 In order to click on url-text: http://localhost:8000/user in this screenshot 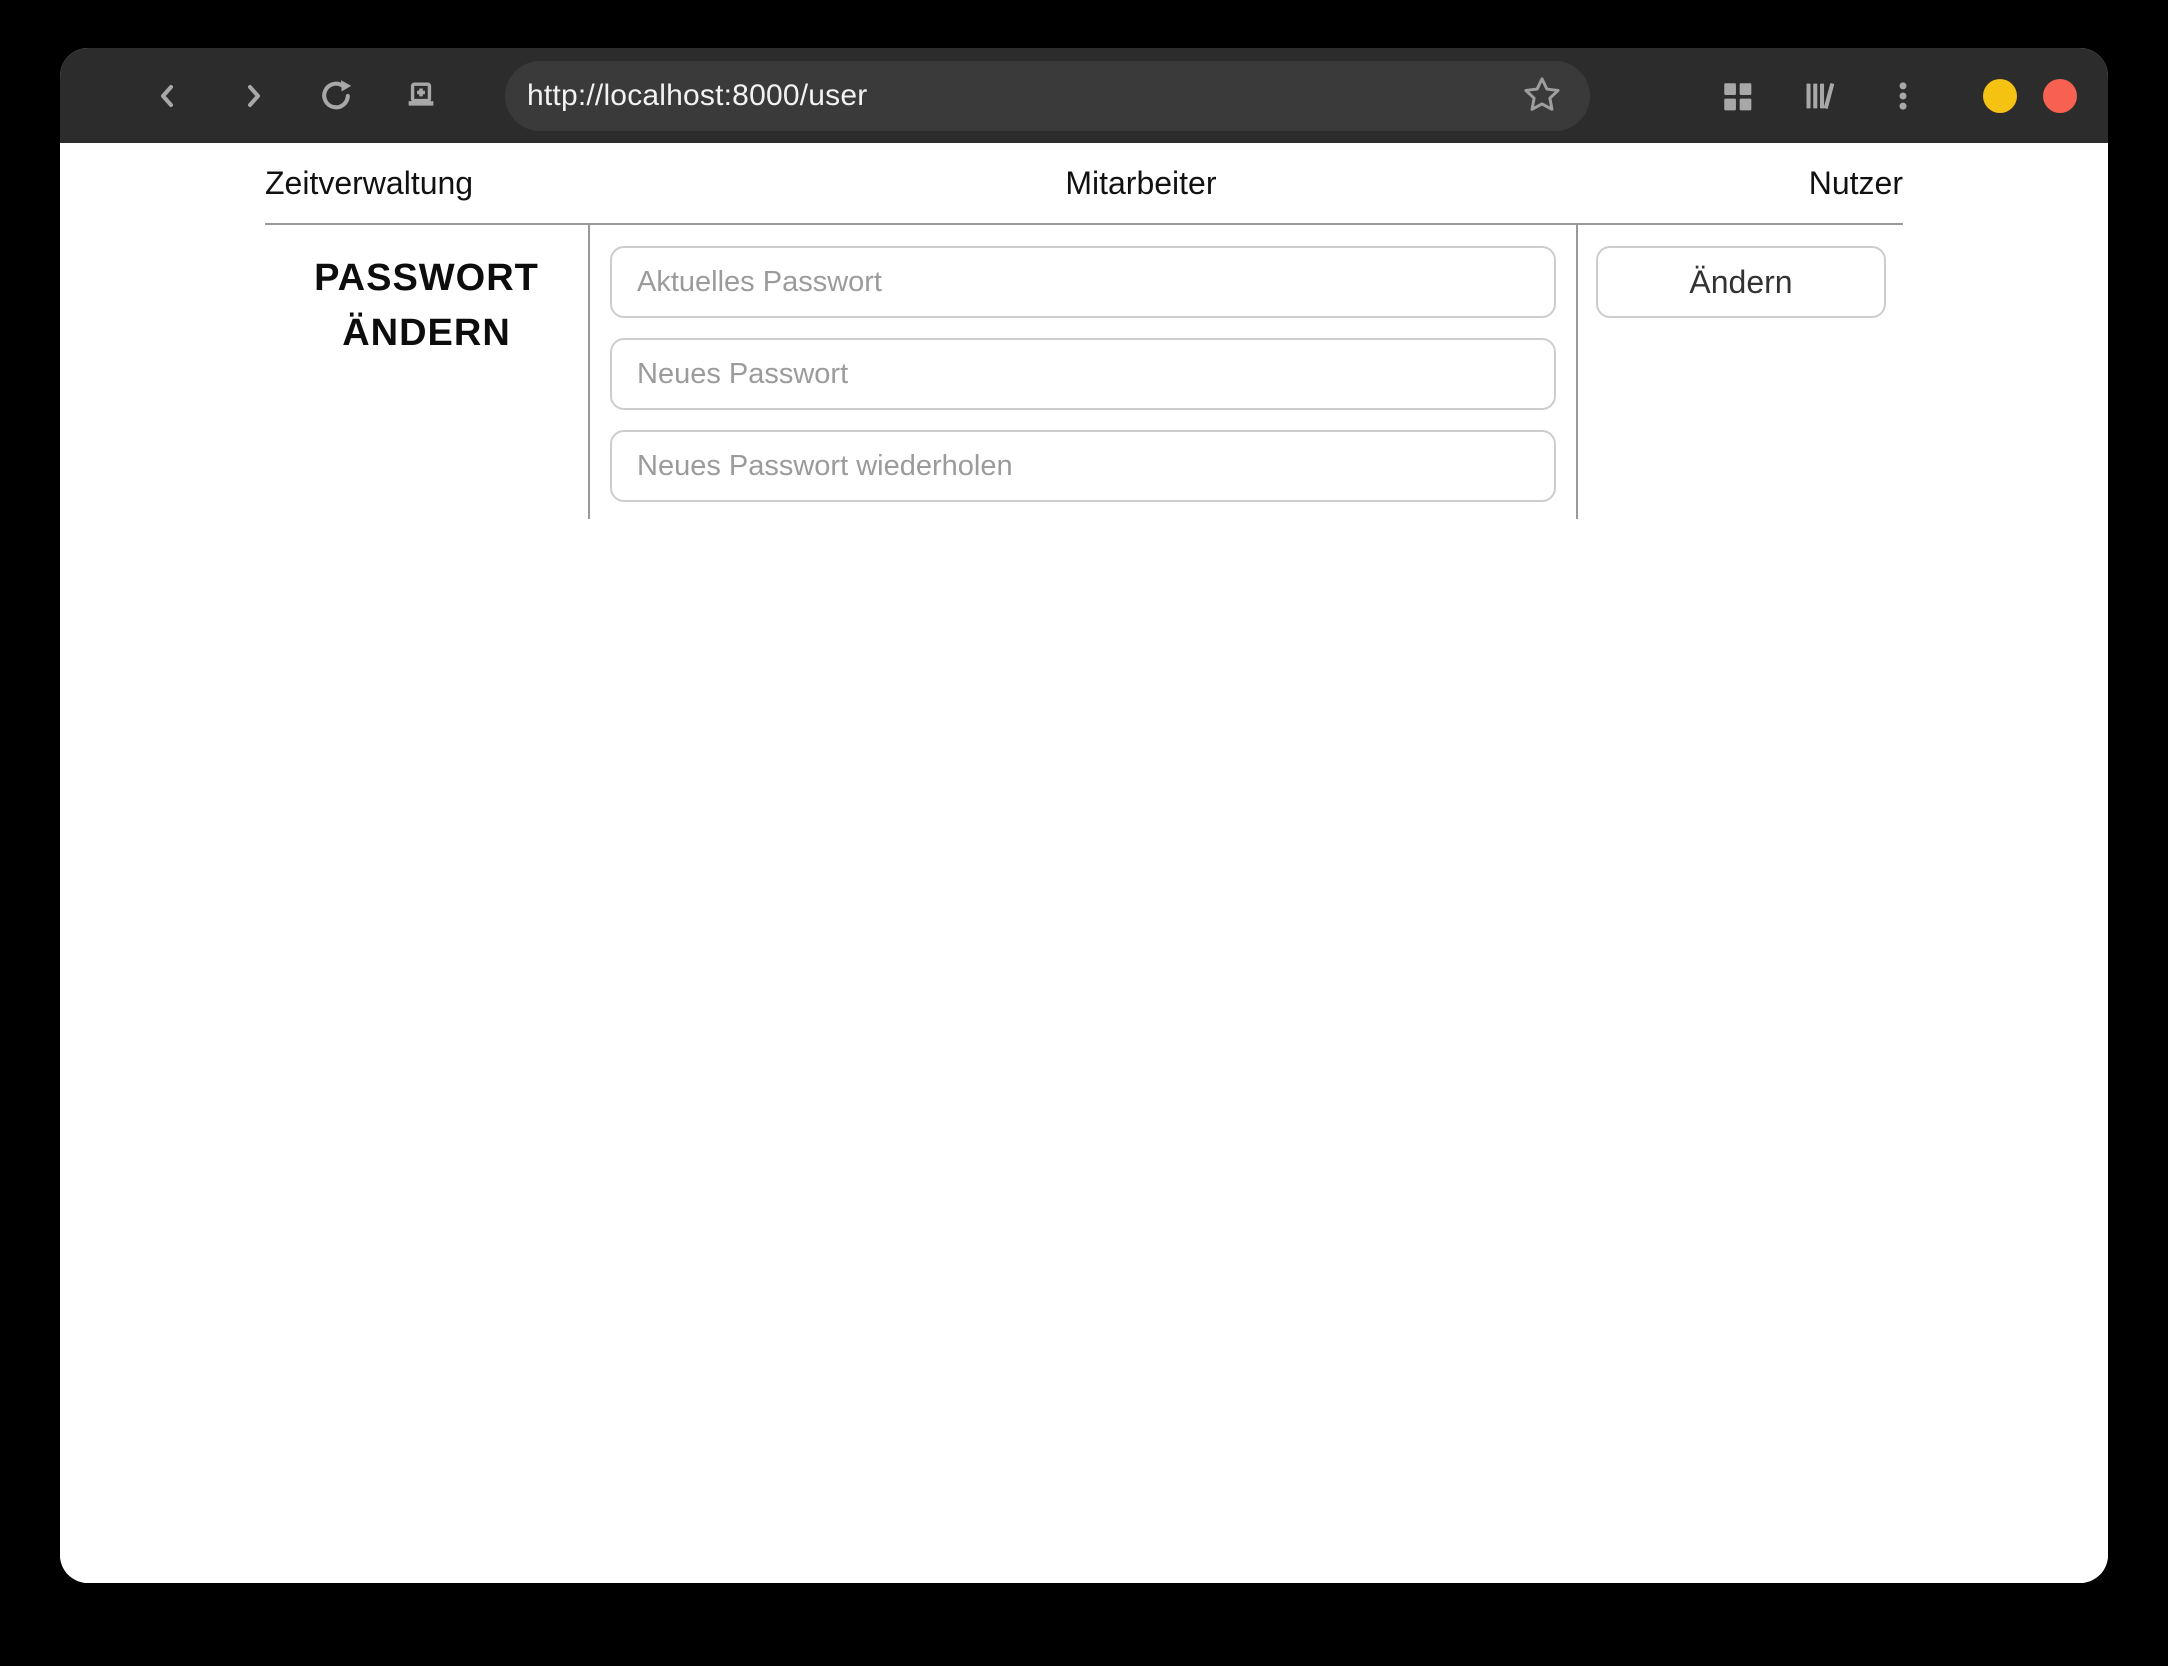, I will do `click(686, 96)`.